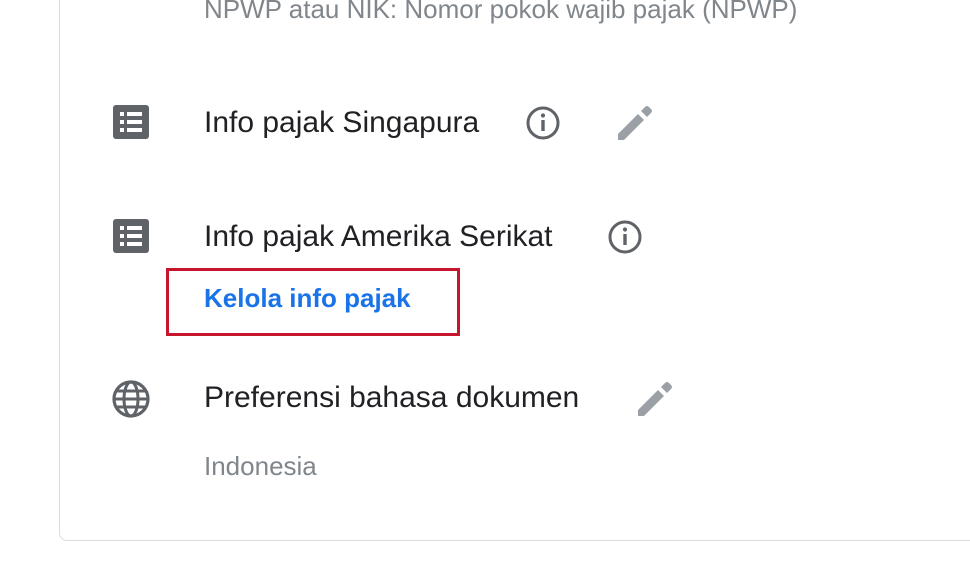 The width and height of the screenshot is (970, 578). What do you see at coordinates (307, 298) in the screenshot?
I see `manage-tax-info-link: Kelola info pajak` at bounding box center [307, 298].